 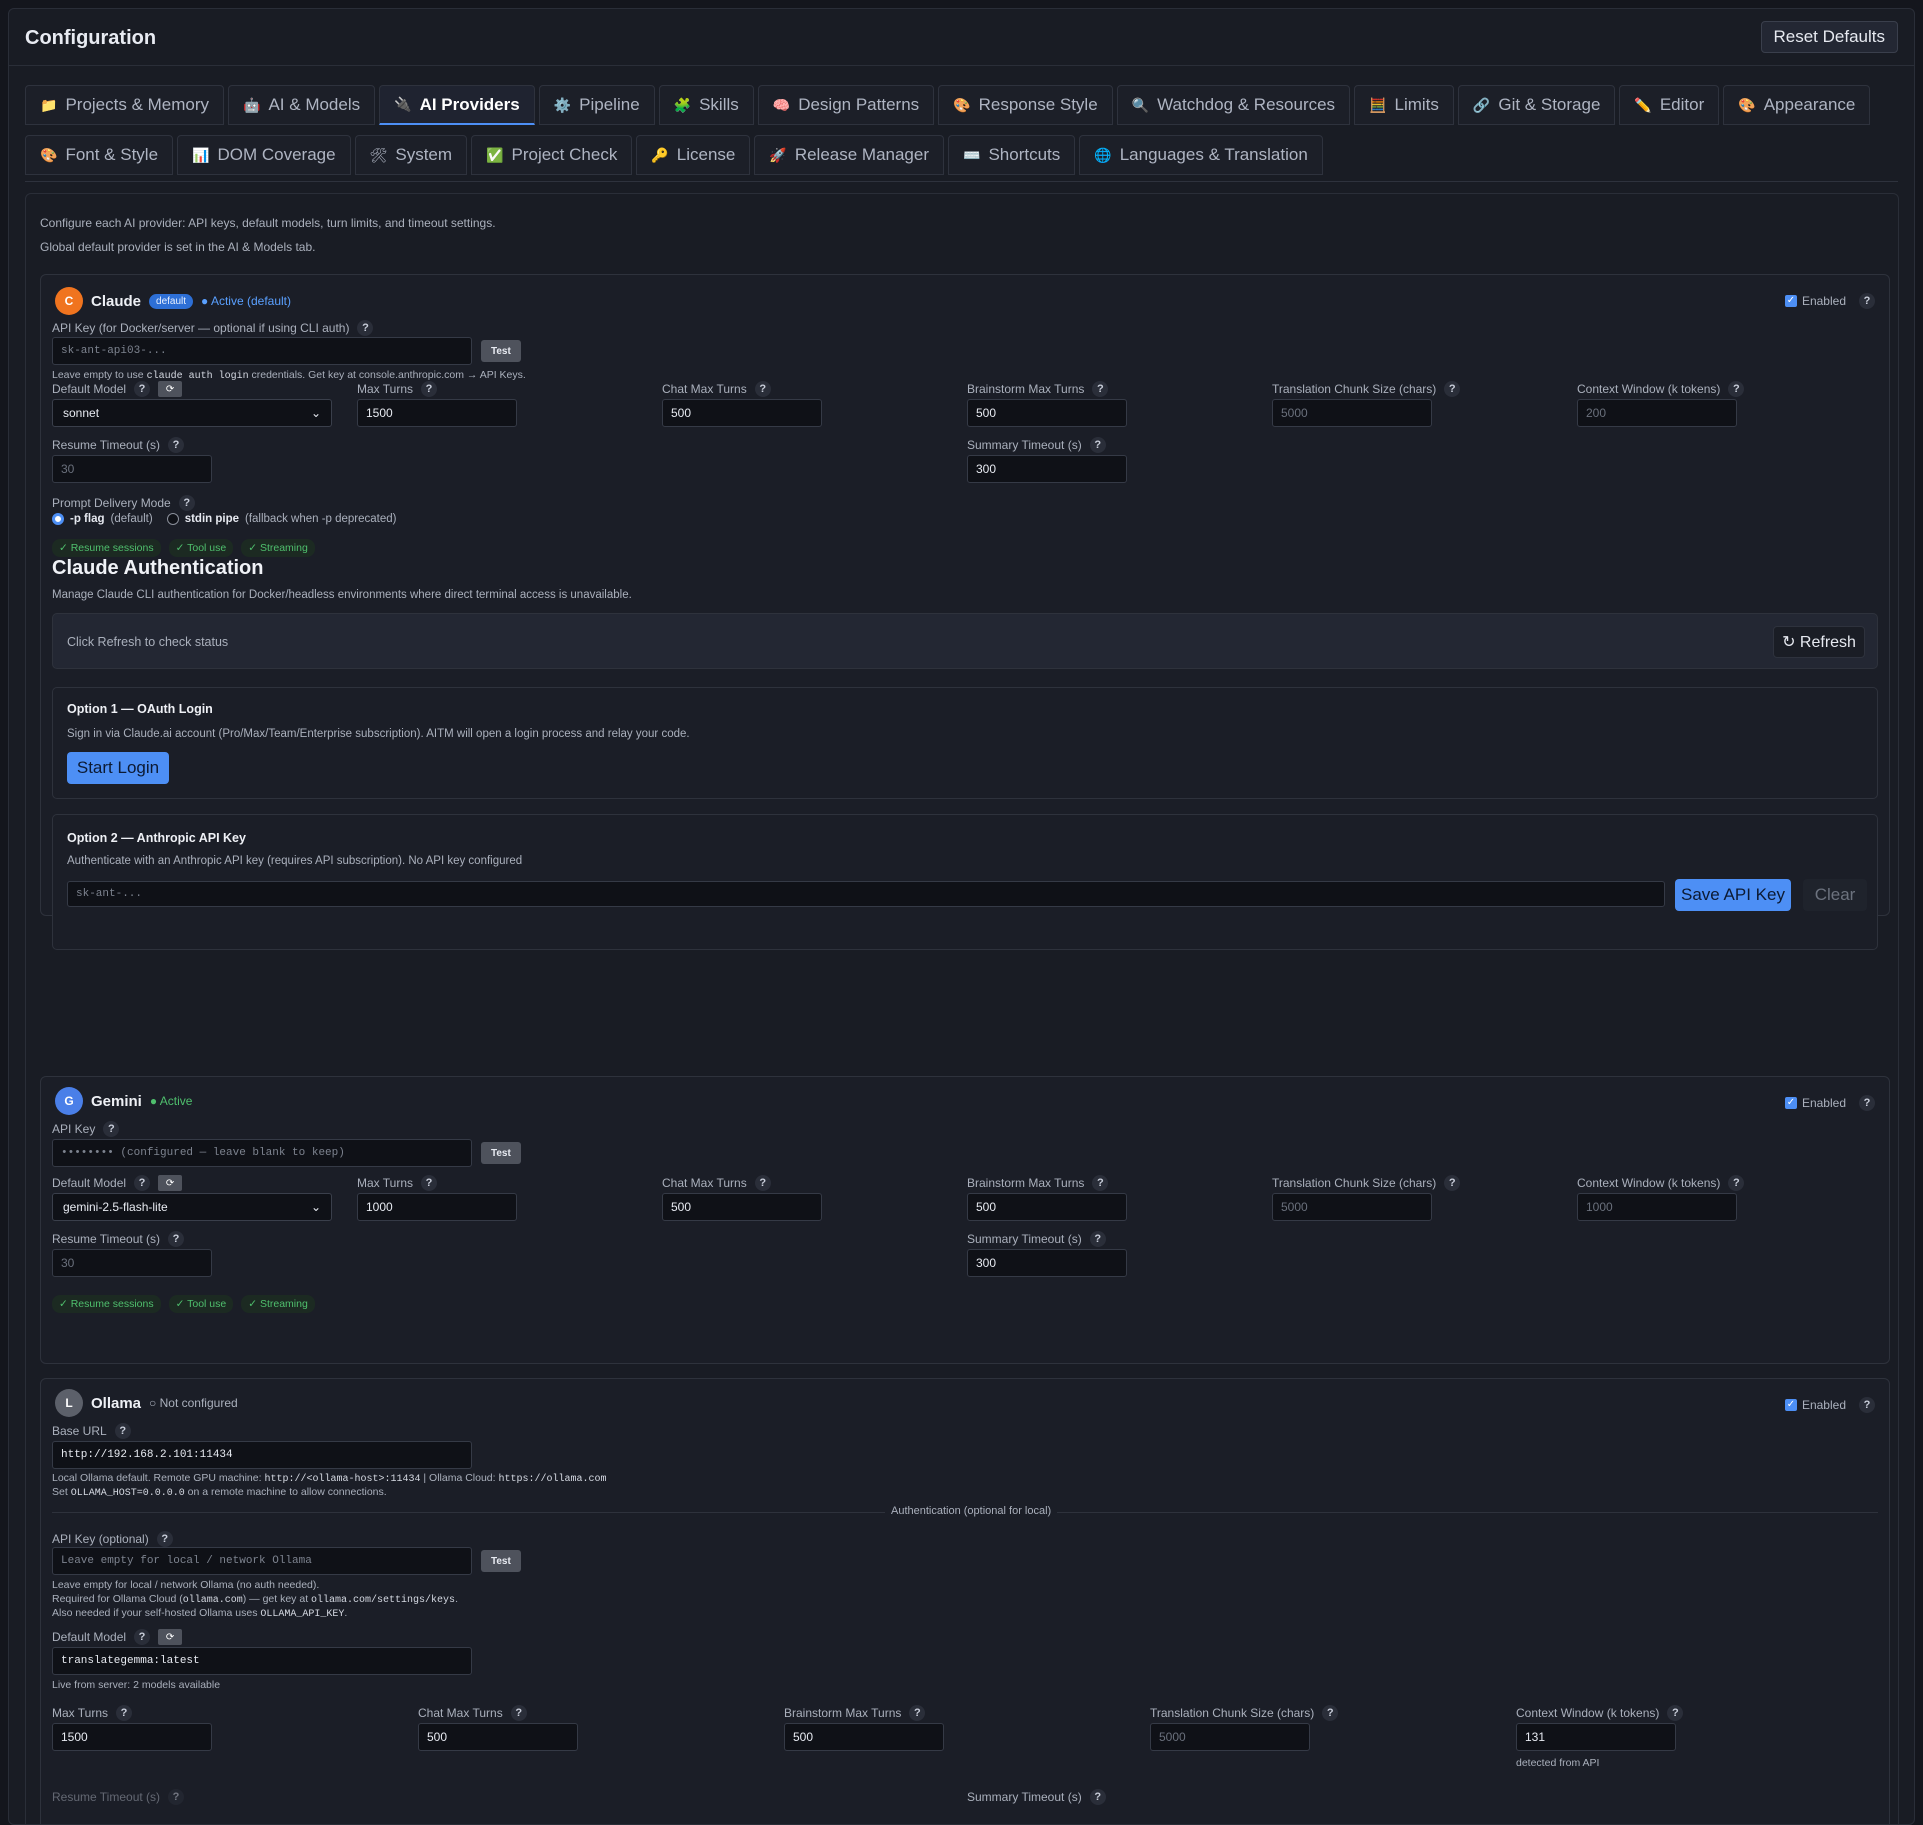 I want to click on save-api-key-button: Save API Key, so click(x=1733, y=895).